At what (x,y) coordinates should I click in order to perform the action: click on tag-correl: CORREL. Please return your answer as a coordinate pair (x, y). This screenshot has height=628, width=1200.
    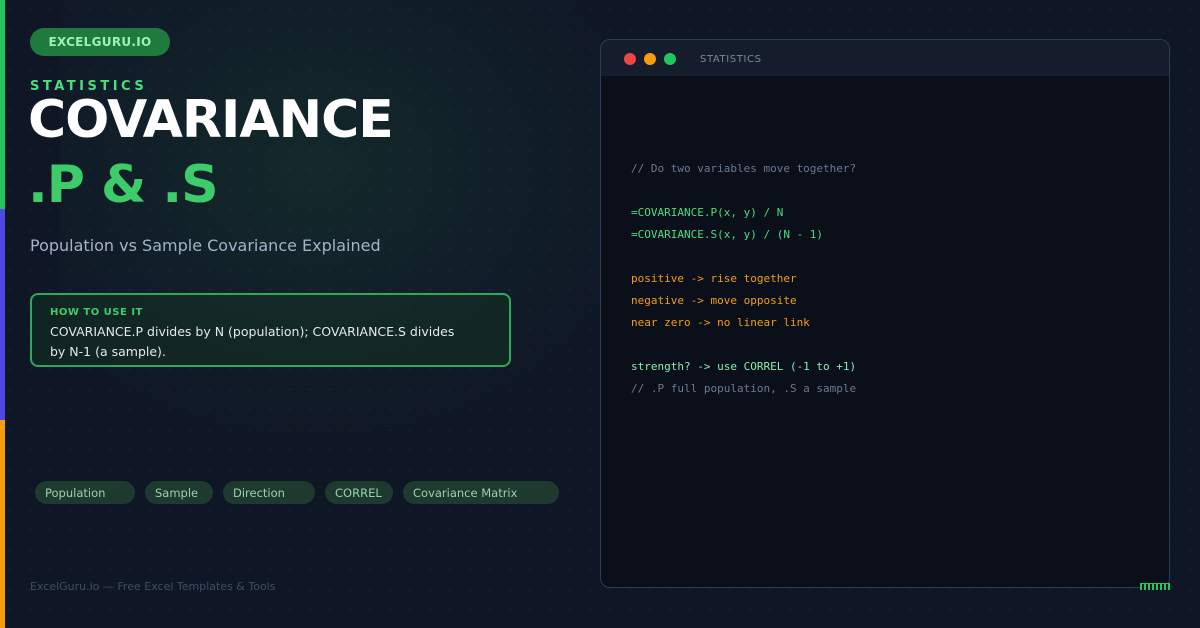
    Looking at the image, I should click on (359, 492).